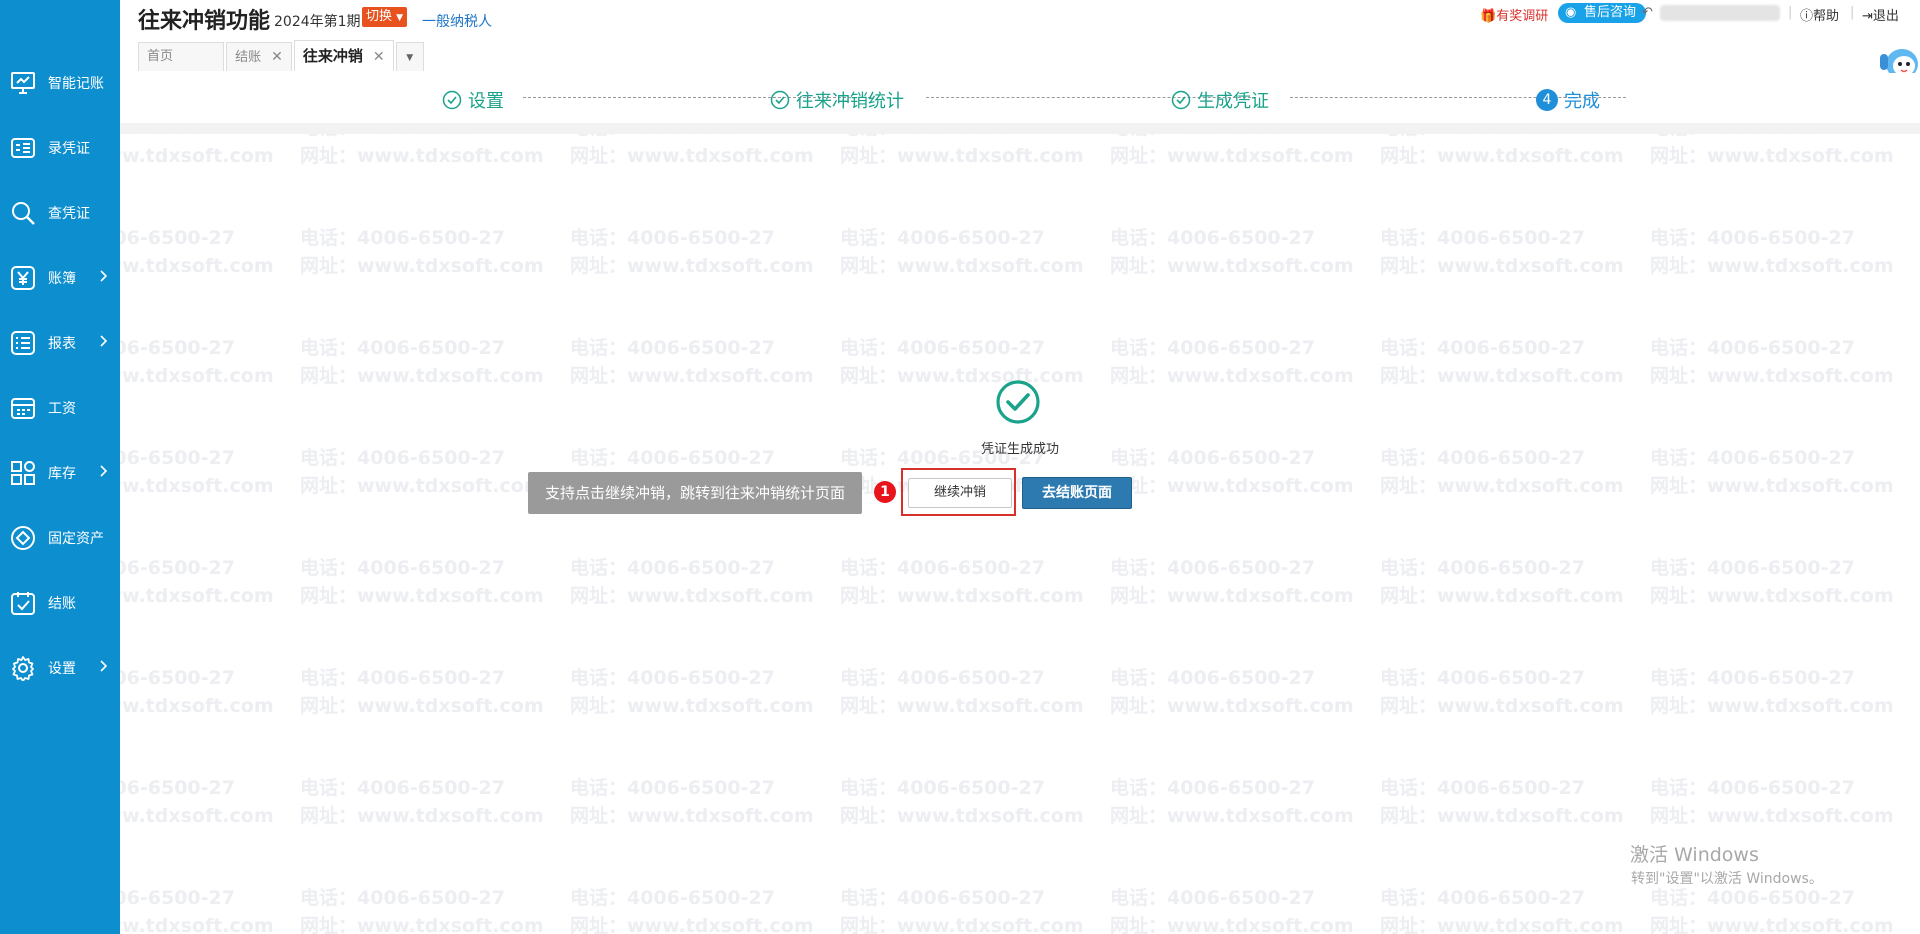 This screenshot has width=1920, height=934. I want to click on sidebar-item-query-voucher: 查凭证, so click(60, 212).